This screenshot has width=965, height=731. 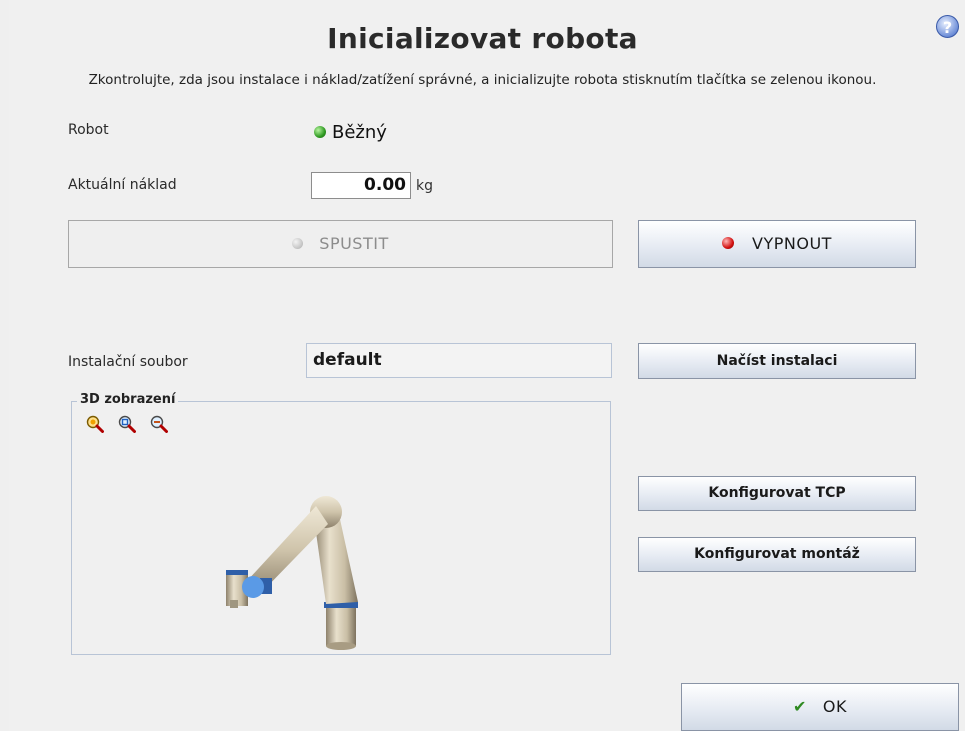 What do you see at coordinates (122, 185) in the screenshot?
I see `payload-label: Aktuální náklad` at bounding box center [122, 185].